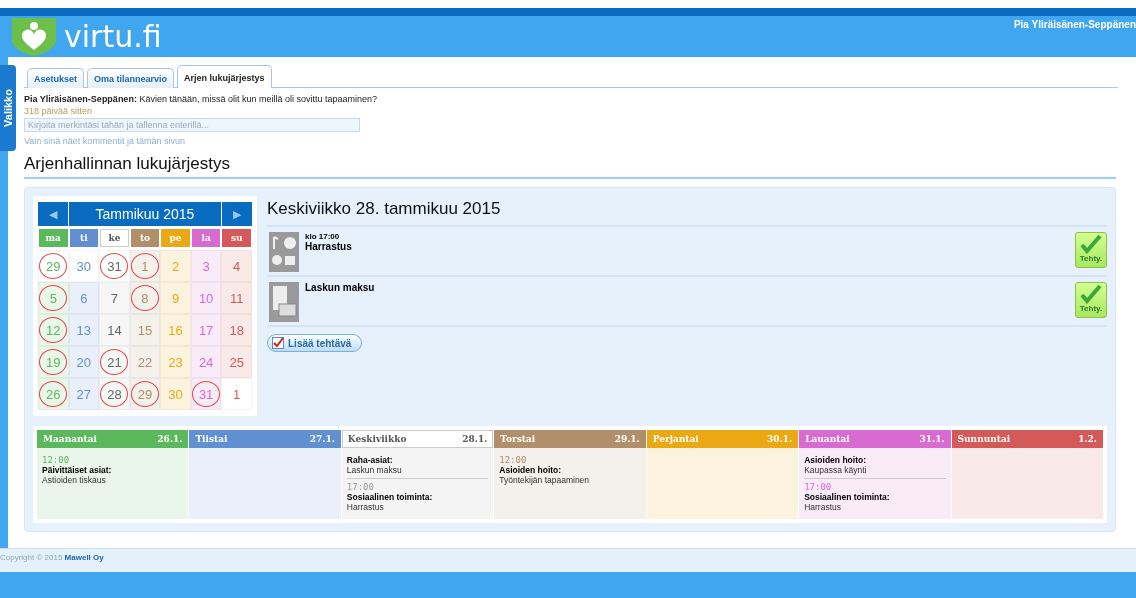 The height and width of the screenshot is (598, 1136). I want to click on weekday-header: su, so click(236, 238).